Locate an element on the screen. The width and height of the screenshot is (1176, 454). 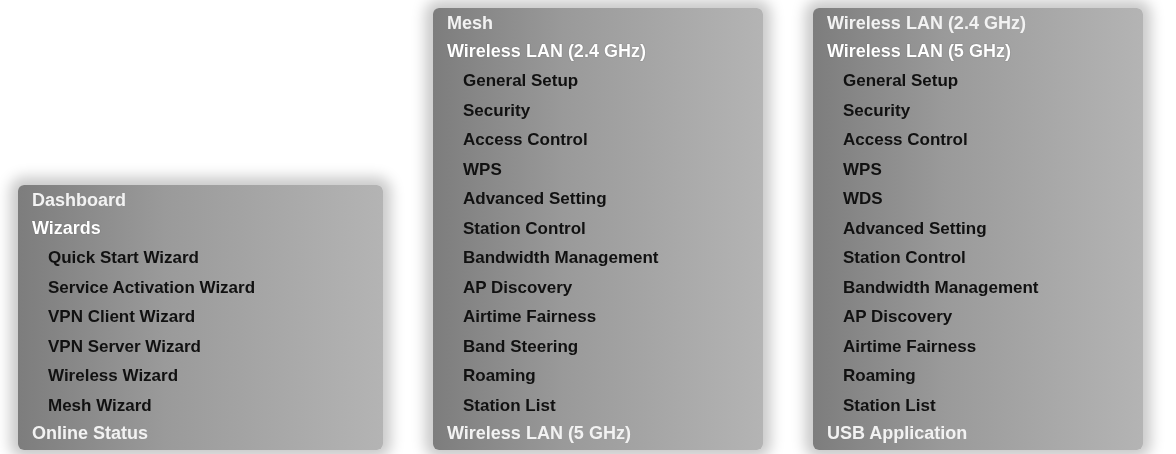
menu-heading: USB Application is located at coordinates (897, 433).